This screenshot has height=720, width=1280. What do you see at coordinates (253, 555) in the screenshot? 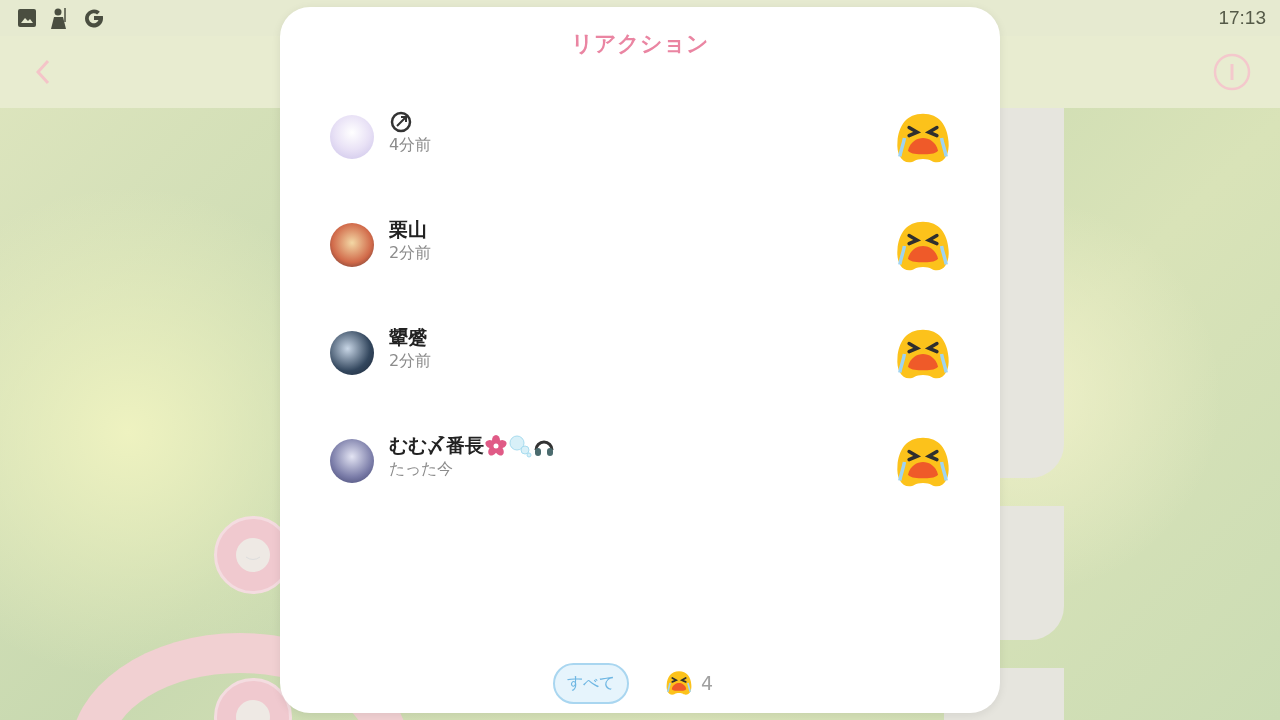
I see `smiley-icon` at bounding box center [253, 555].